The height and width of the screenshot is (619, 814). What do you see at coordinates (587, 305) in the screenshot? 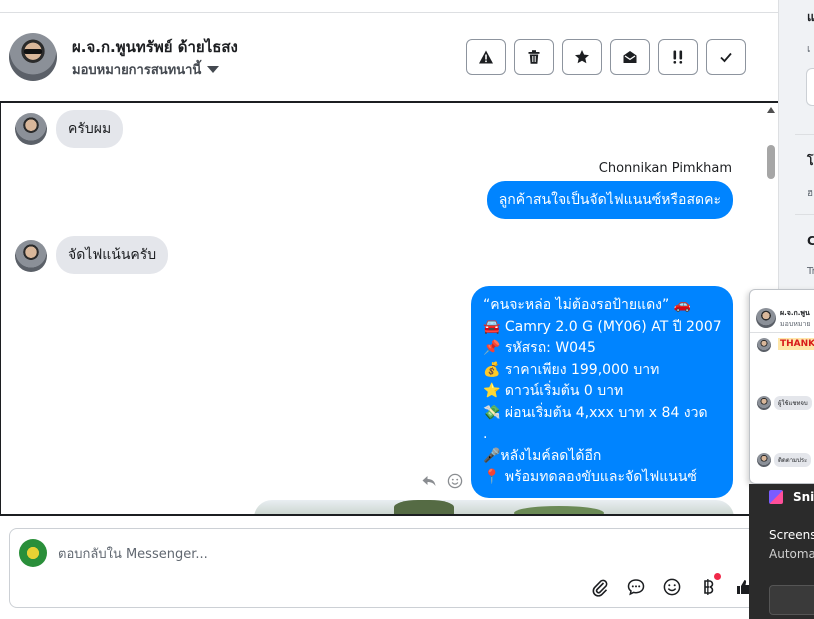
I see `message-line: “คนจะหล่อ ไม่ต้องรอป้ายแดง” 🚗` at bounding box center [587, 305].